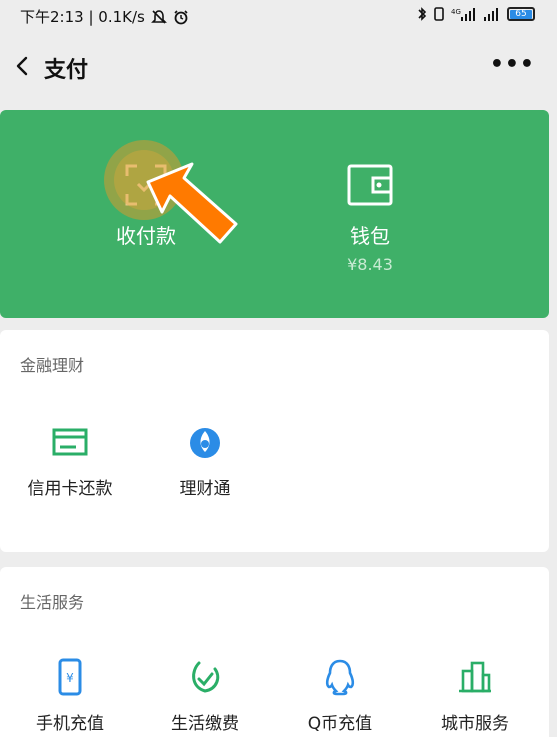 The width and height of the screenshot is (557, 737). I want to click on bluetooth-icon, so click(422, 14).